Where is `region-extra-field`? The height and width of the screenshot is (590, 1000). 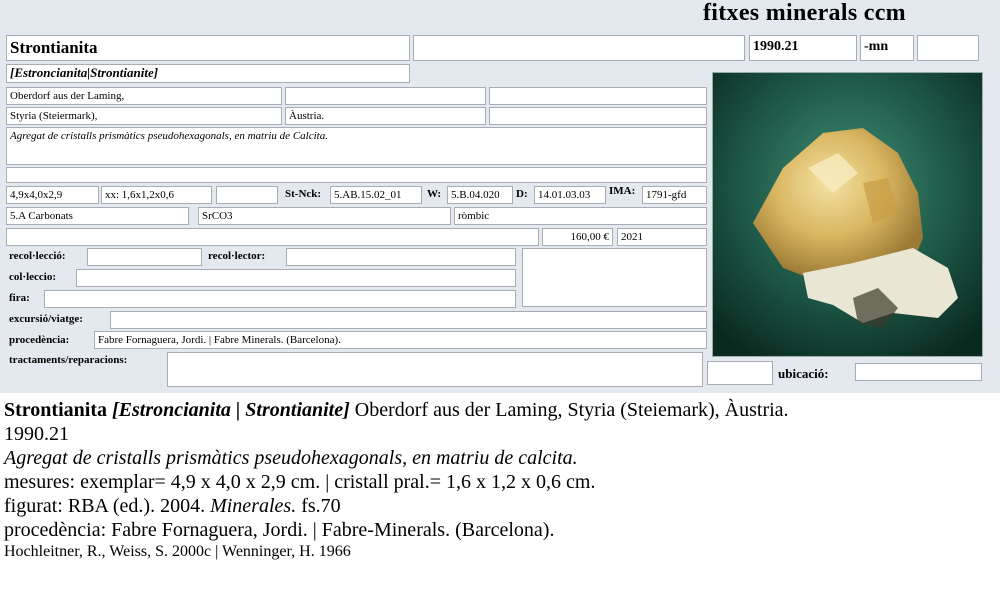
region-extra-field is located at coordinates (598, 116).